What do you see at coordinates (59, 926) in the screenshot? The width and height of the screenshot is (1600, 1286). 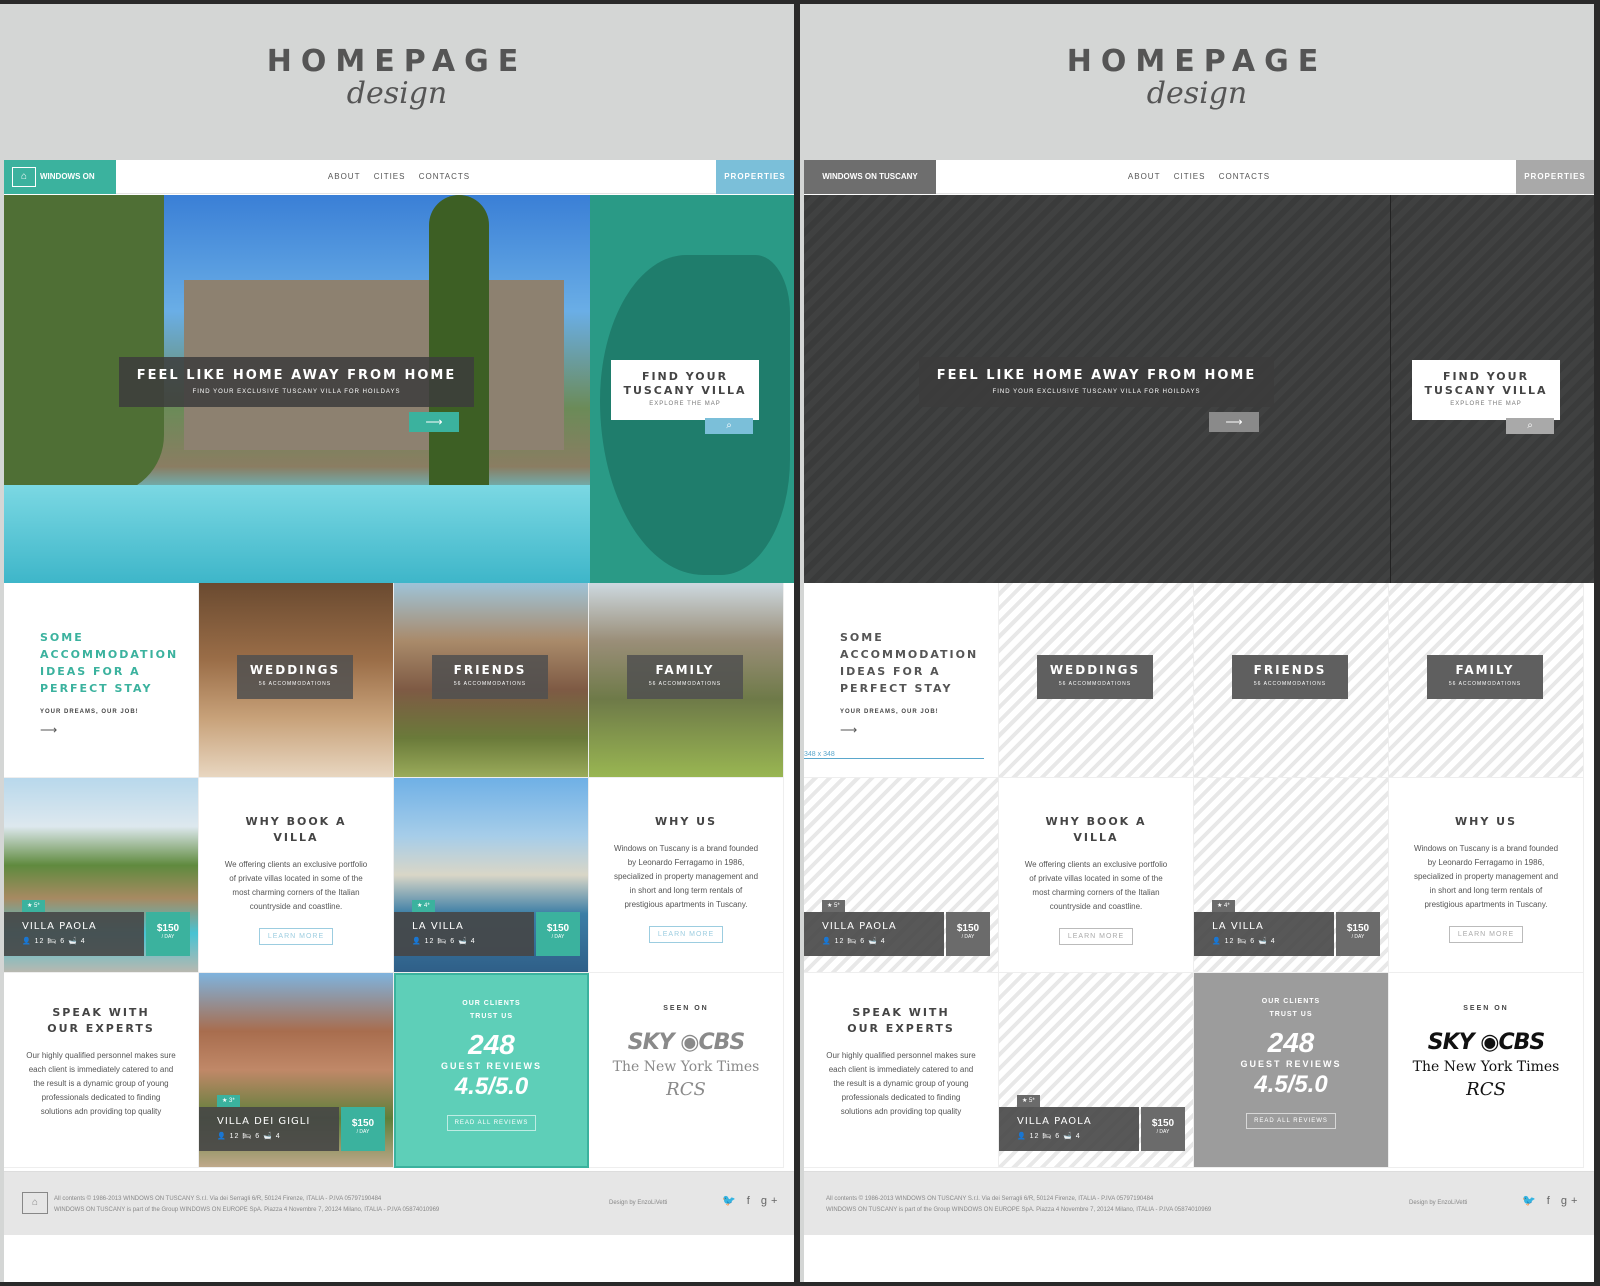 I see `villa-name: VILLA PAOLA` at bounding box center [59, 926].